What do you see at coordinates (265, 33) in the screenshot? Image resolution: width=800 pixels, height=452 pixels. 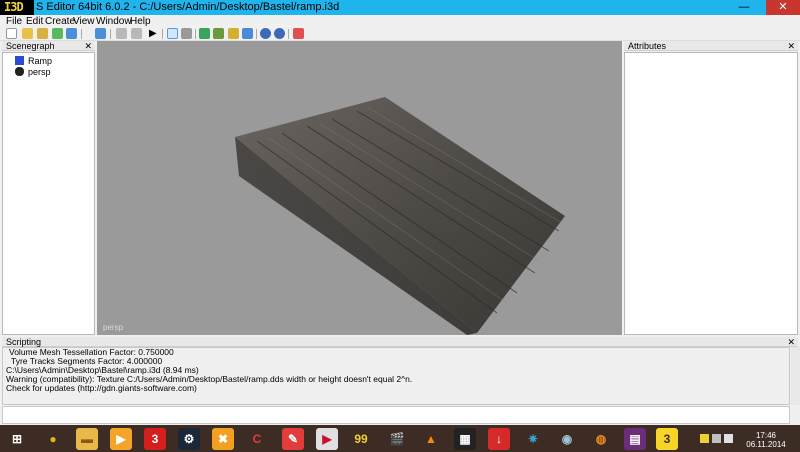 I see `settings-icon` at bounding box center [265, 33].